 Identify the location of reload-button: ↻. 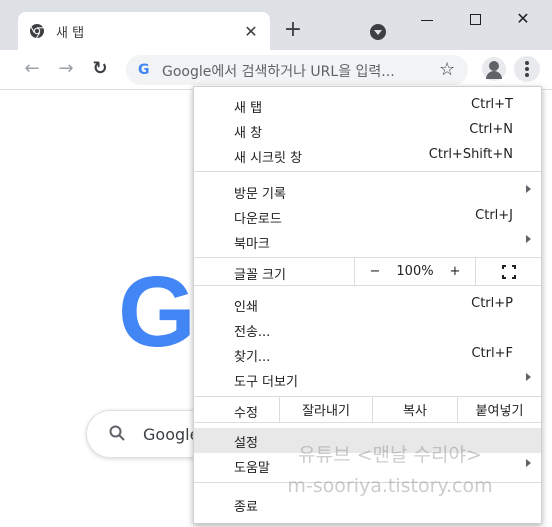
(100, 70).